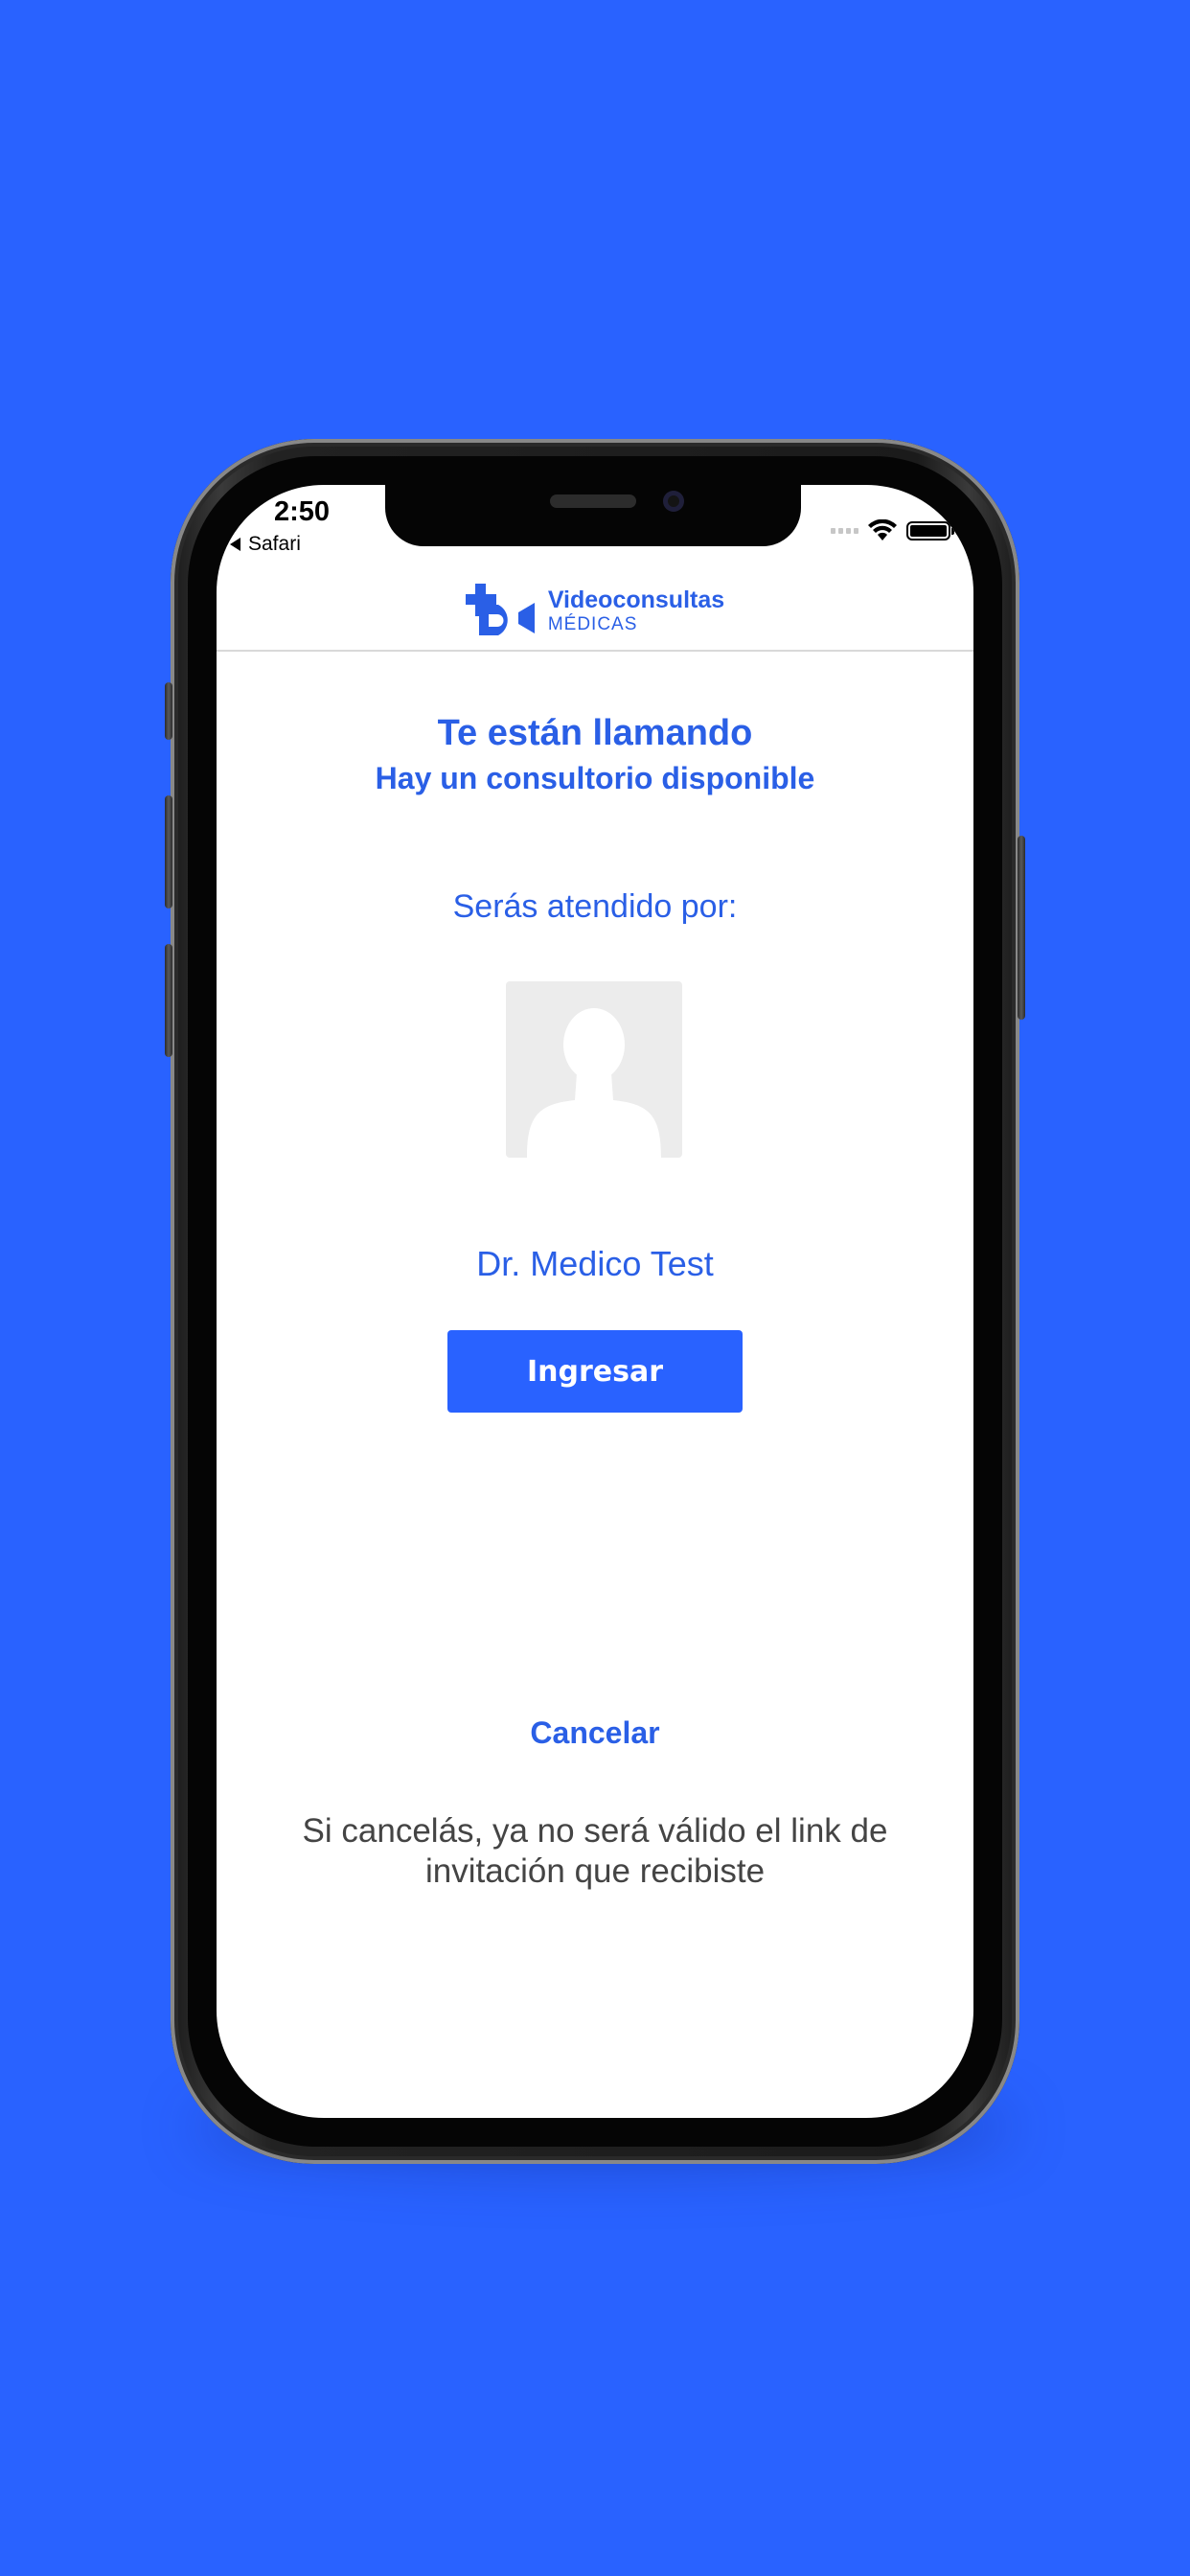 The width and height of the screenshot is (1190, 2576). Describe the element at coordinates (930, 530) in the screenshot. I see `battery-icon` at that location.